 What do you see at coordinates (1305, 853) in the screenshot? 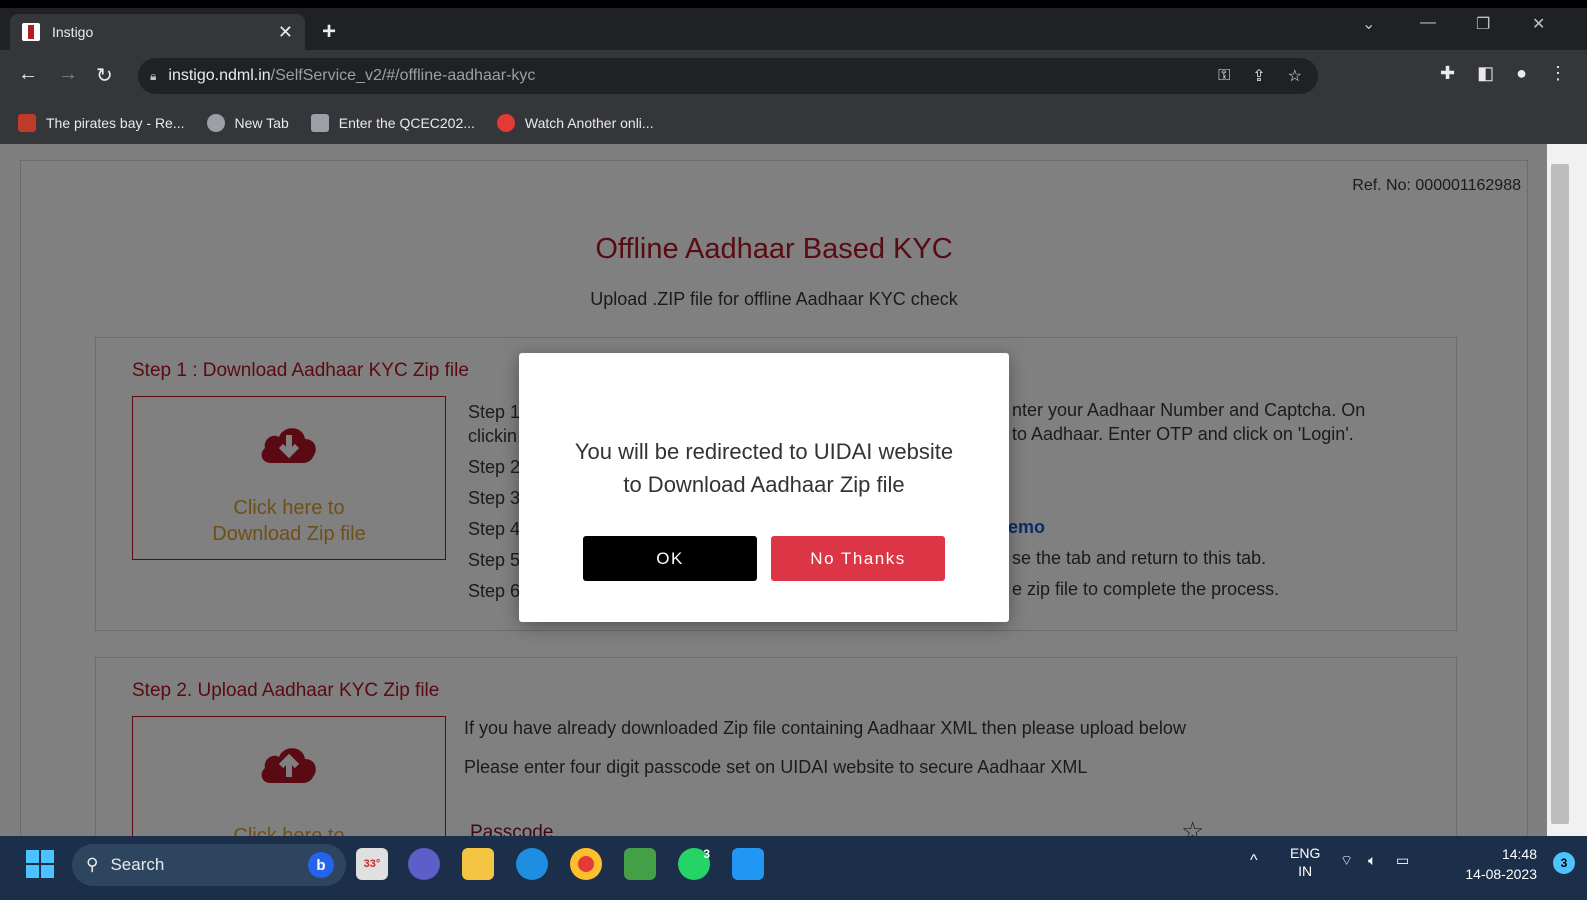
I see `lang-line1: ENG` at bounding box center [1305, 853].